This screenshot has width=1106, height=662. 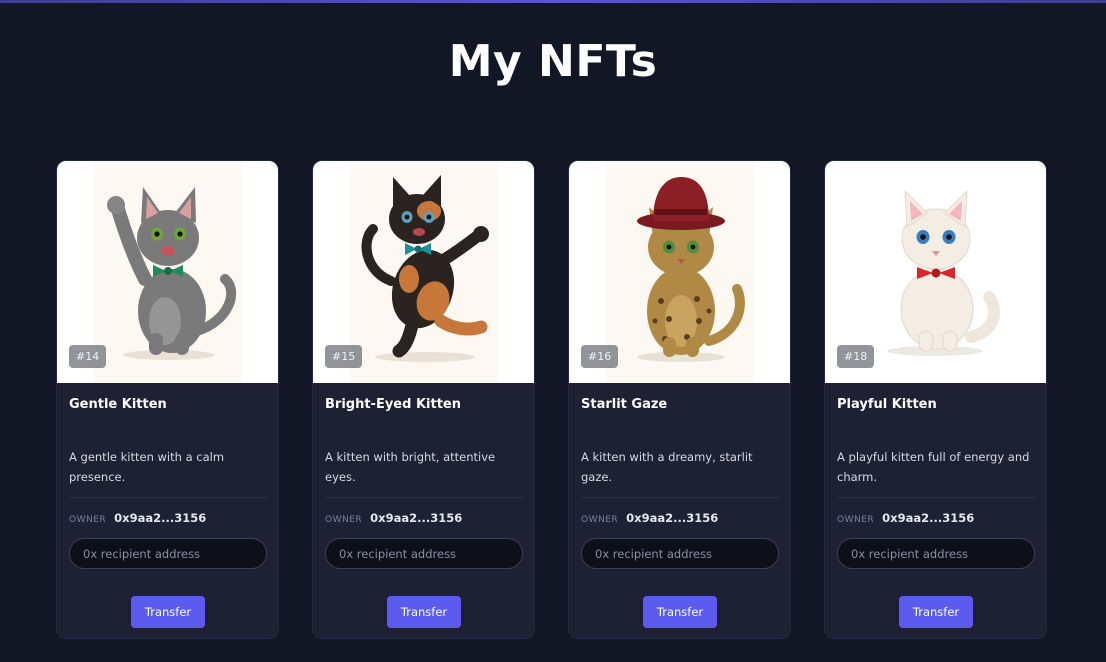 What do you see at coordinates (344, 356) in the screenshot?
I see `token-id-badge: #15` at bounding box center [344, 356].